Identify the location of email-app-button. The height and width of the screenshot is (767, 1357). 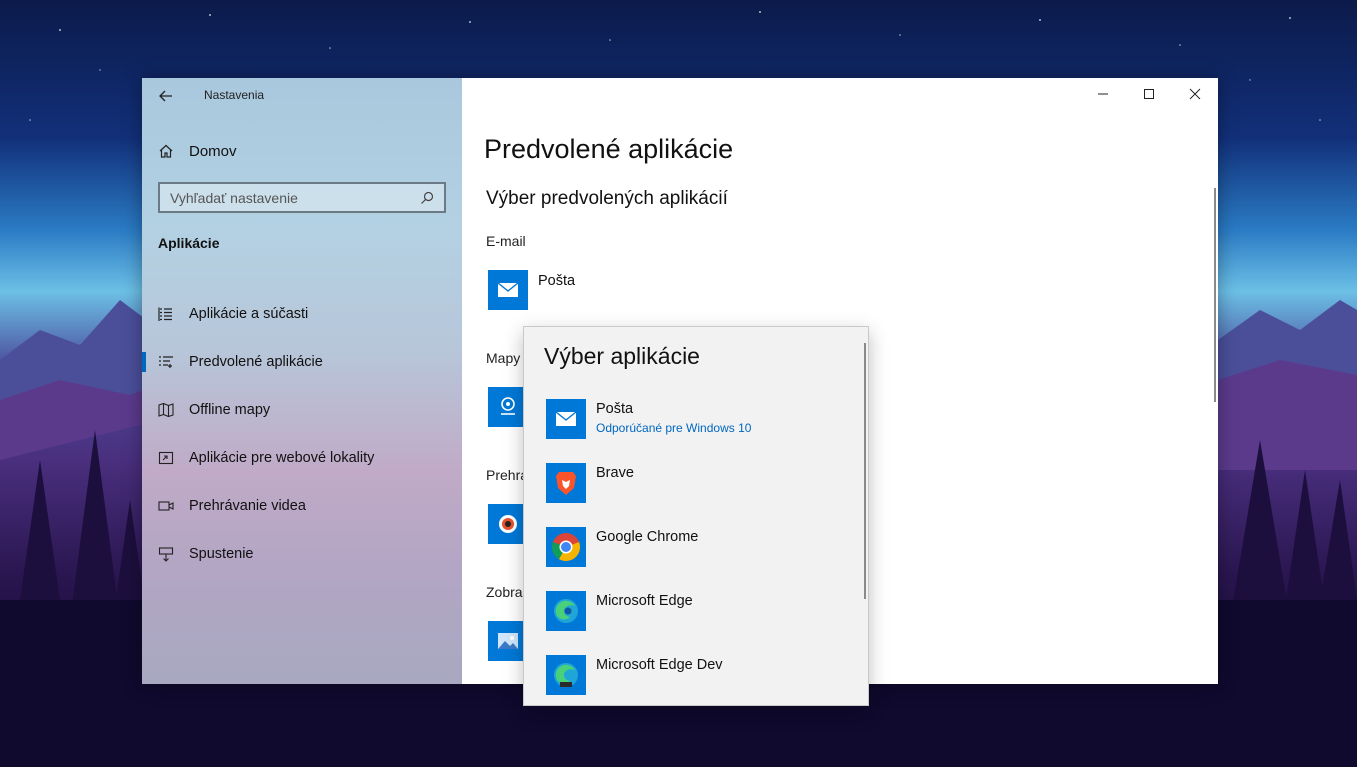
(508, 290).